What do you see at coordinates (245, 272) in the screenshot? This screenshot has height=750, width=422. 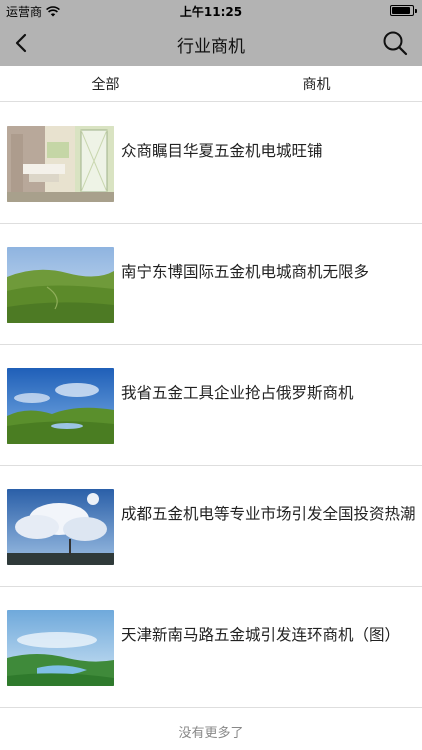 I see `item-title: 南宁东博国际五金机电城商机无限多` at bounding box center [245, 272].